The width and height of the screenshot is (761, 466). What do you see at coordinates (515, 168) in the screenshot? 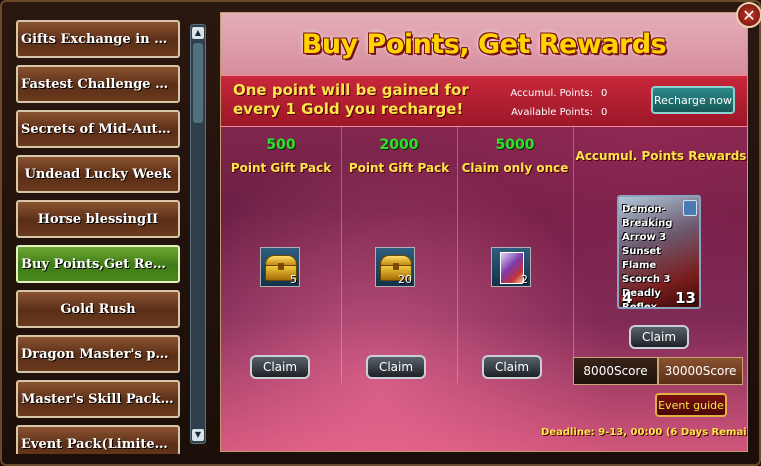
I see `reward-title: Claim only once` at bounding box center [515, 168].